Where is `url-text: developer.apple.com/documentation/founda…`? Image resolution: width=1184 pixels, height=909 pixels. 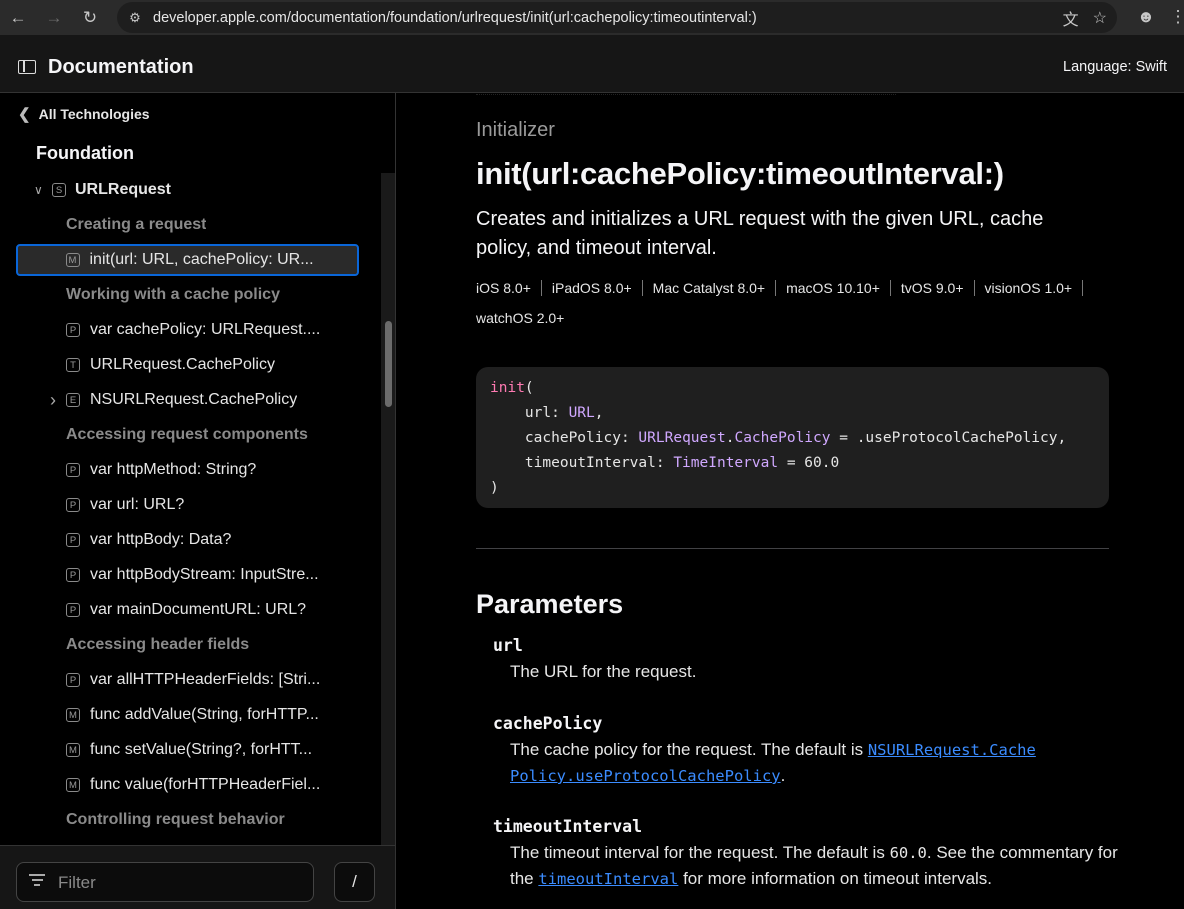 url-text: developer.apple.com/documentation/founda… is located at coordinates (455, 18).